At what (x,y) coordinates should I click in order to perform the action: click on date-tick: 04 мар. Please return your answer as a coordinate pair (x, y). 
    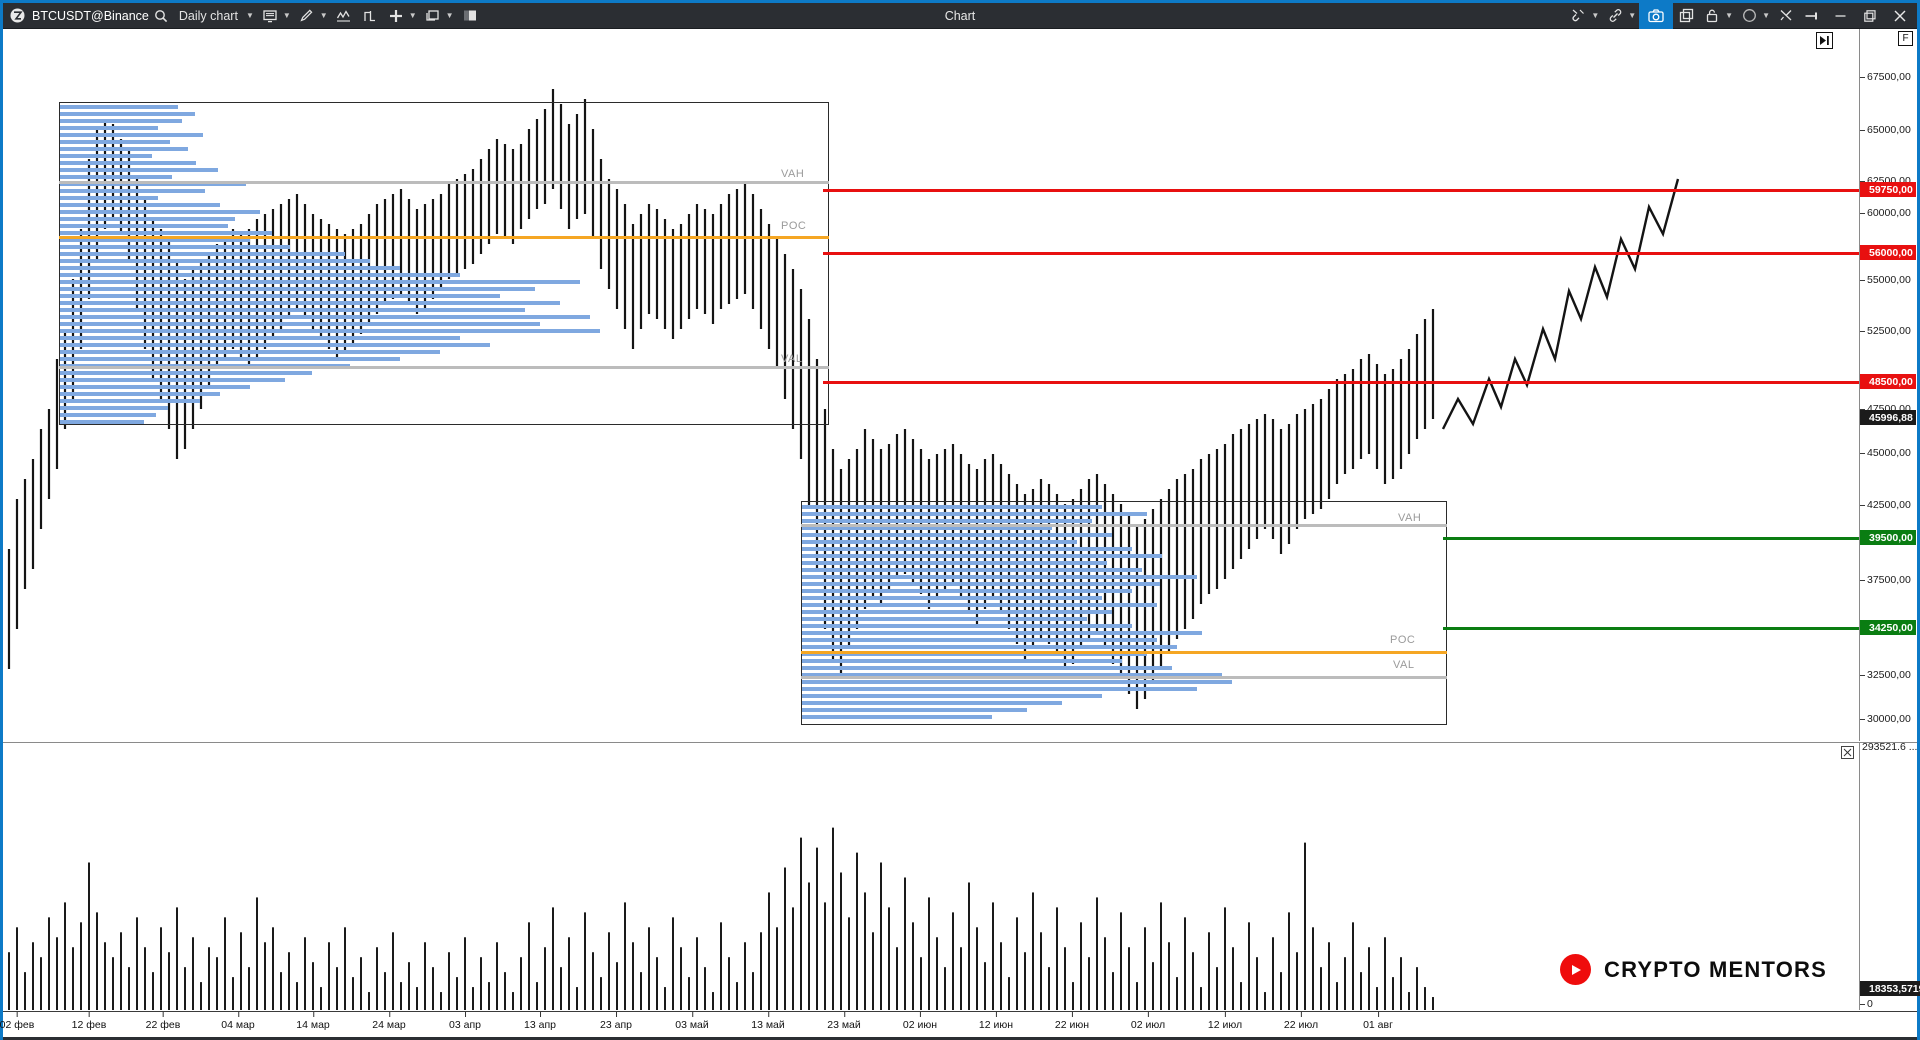
    Looking at the image, I should click on (238, 1021).